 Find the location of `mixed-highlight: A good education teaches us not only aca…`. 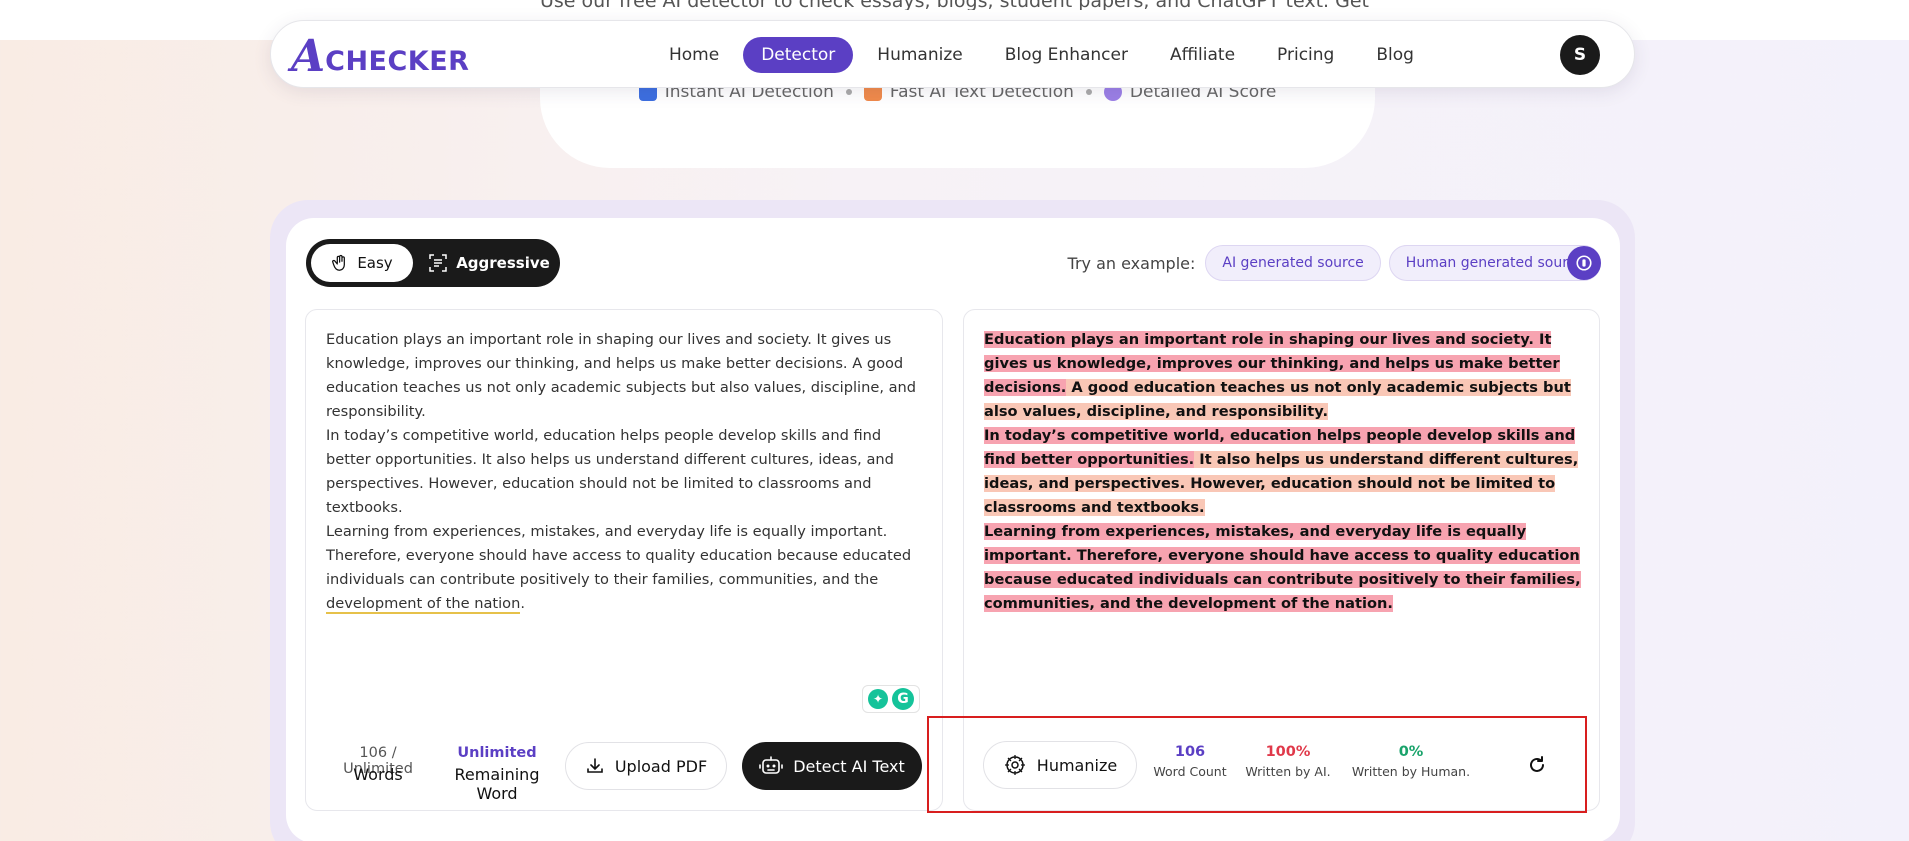

mixed-highlight: A good education teaches us not only aca… is located at coordinates (1277, 399).